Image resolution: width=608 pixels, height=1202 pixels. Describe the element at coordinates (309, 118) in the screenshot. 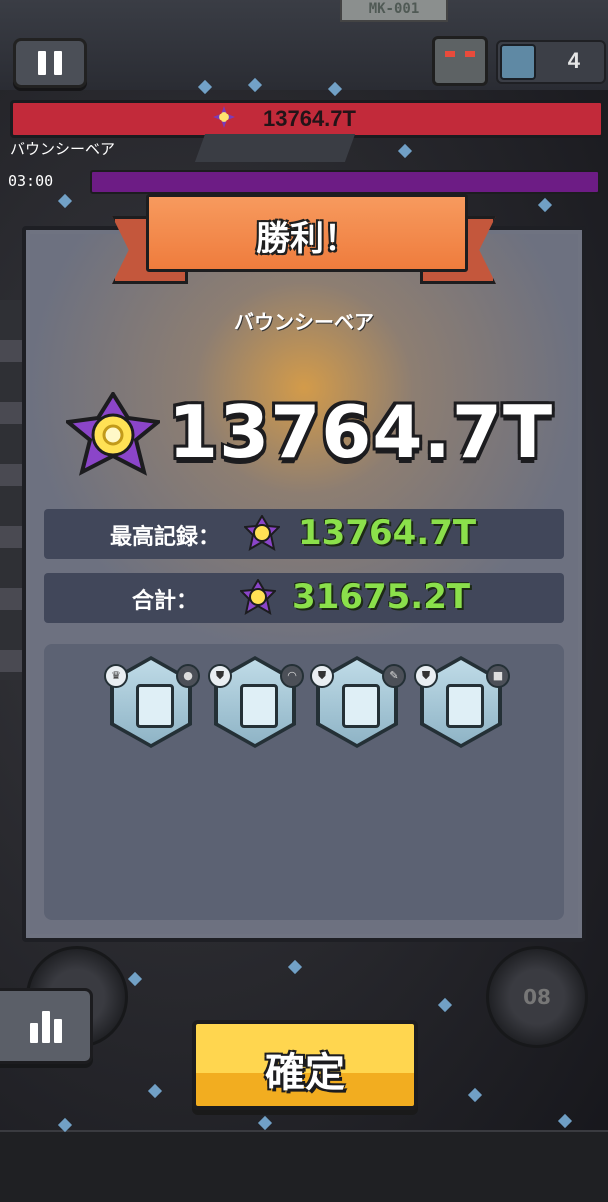

I see `boss-hp-text: 13764.7T` at that location.